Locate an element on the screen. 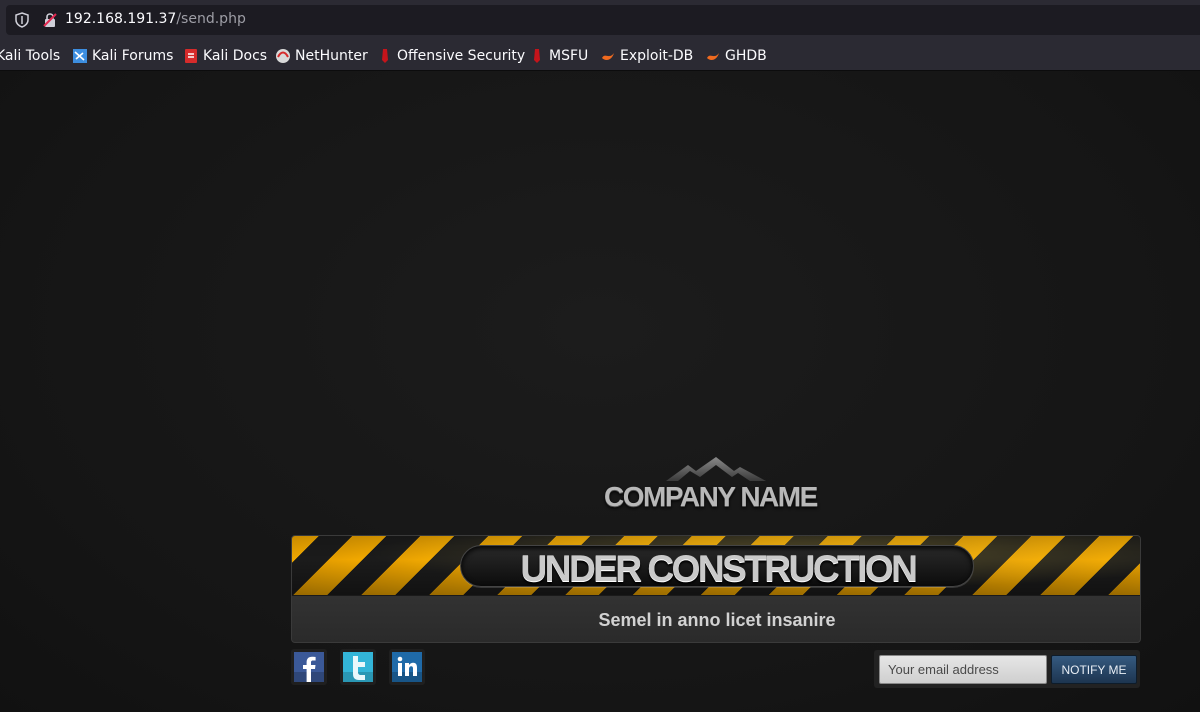 This screenshot has width=1200, height=712. exploit-db-icon is located at coordinates (608, 57).